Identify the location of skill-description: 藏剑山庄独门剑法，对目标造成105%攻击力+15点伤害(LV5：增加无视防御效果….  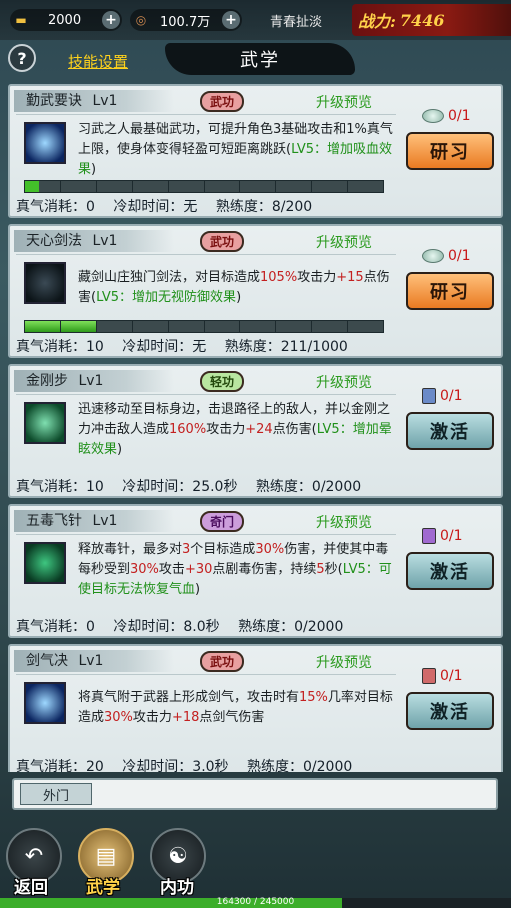
(234, 287).